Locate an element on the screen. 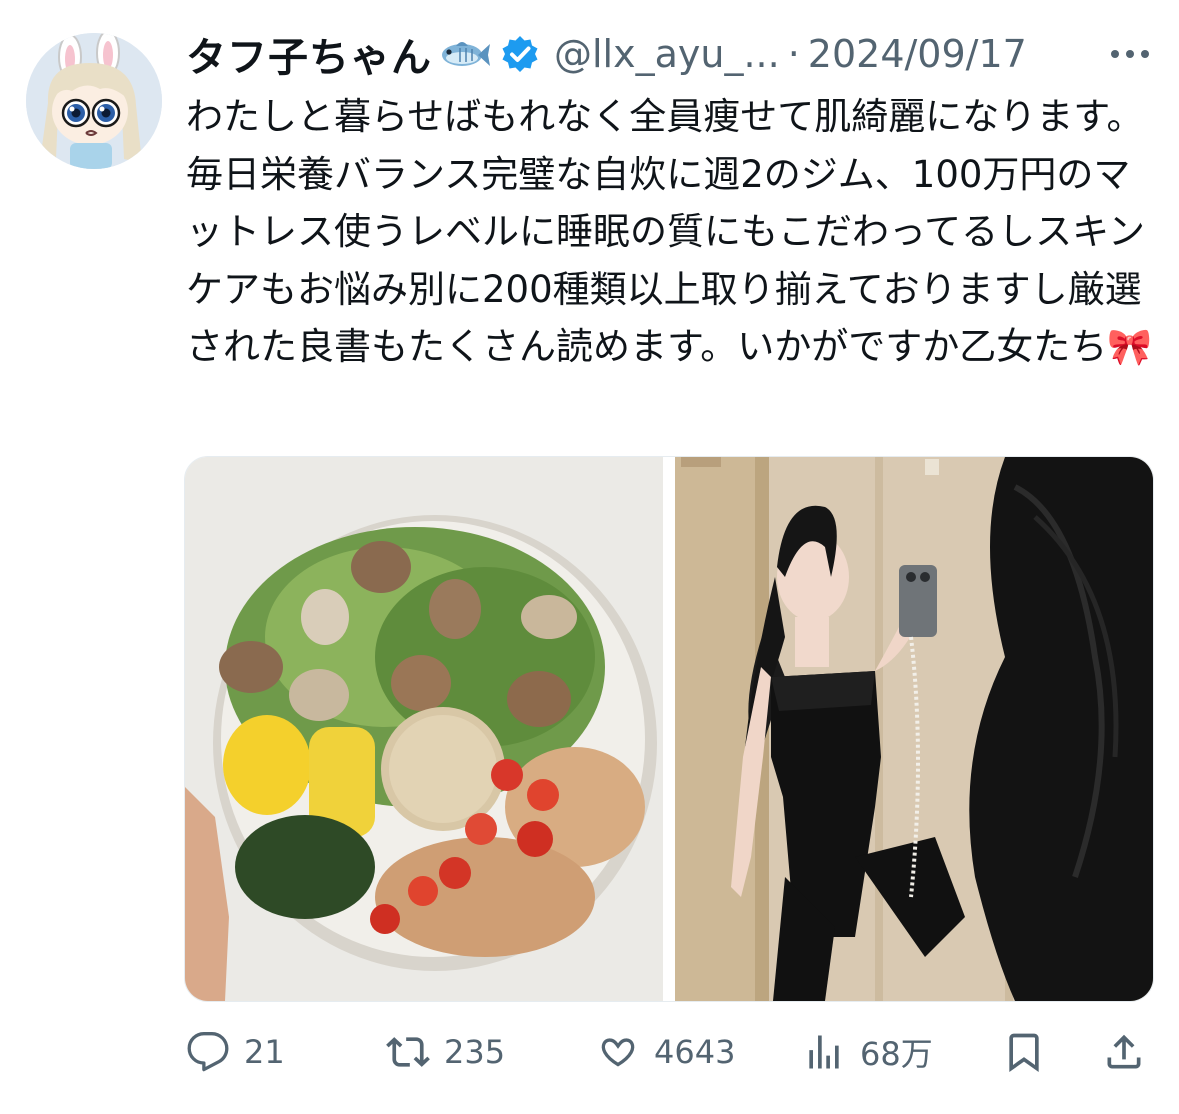  share-button is located at coordinates (1131, 1052).